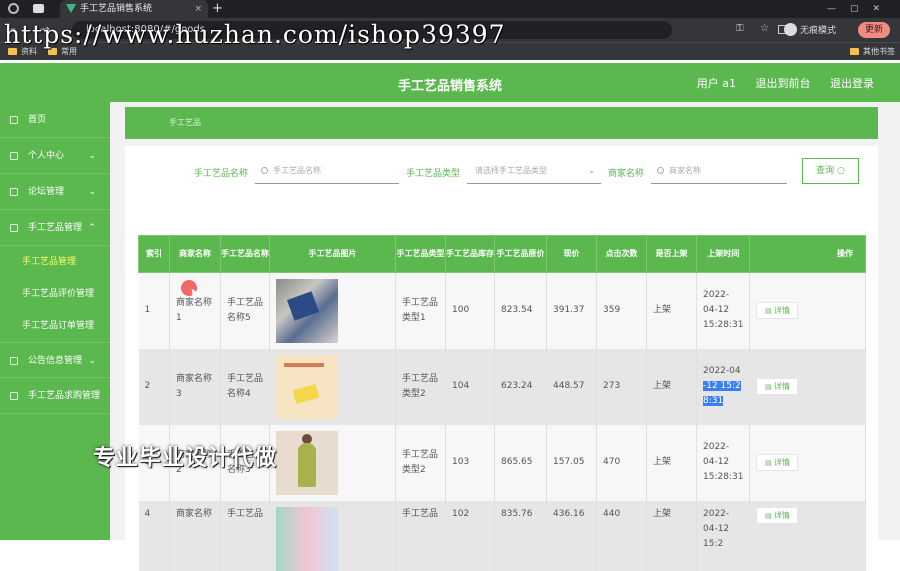  I want to click on sidebar-item-forum: 论坛管理 ⌄, so click(55, 192).